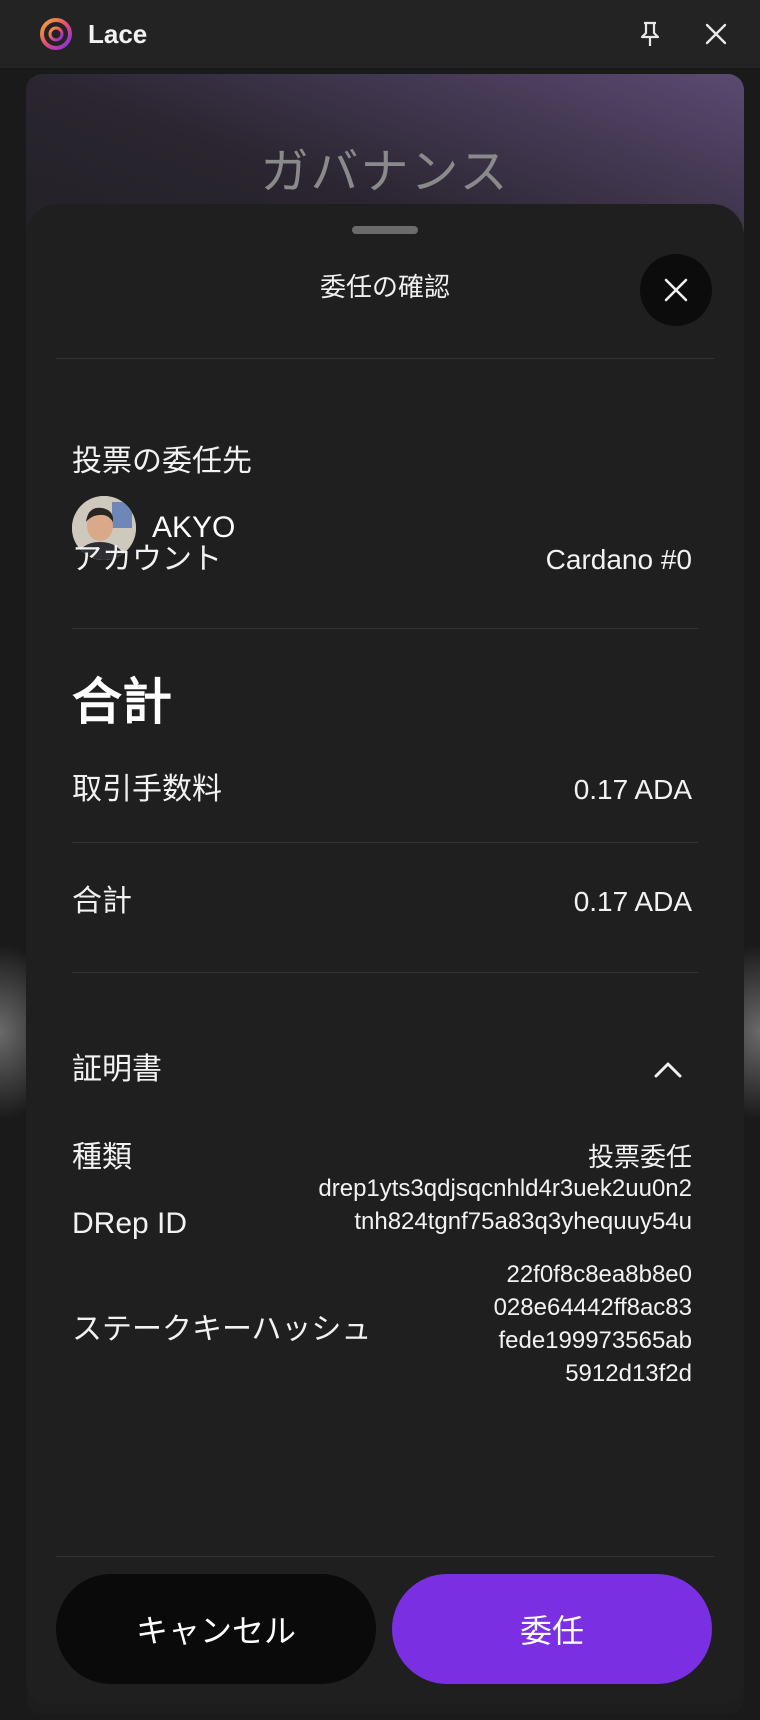 The height and width of the screenshot is (1720, 760). I want to click on account-value: Cardano #0, so click(618, 559).